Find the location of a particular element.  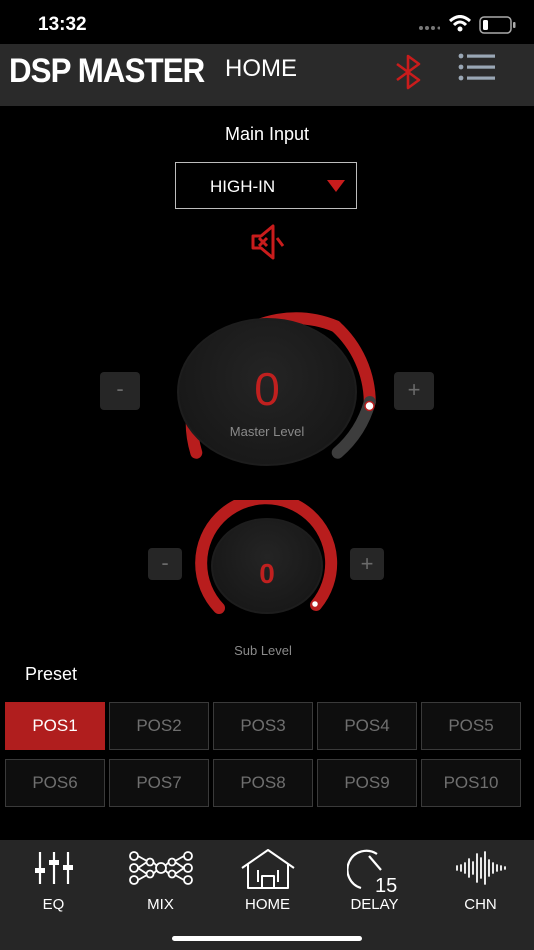

preset-pos1-button: POS1 is located at coordinates (55, 726).